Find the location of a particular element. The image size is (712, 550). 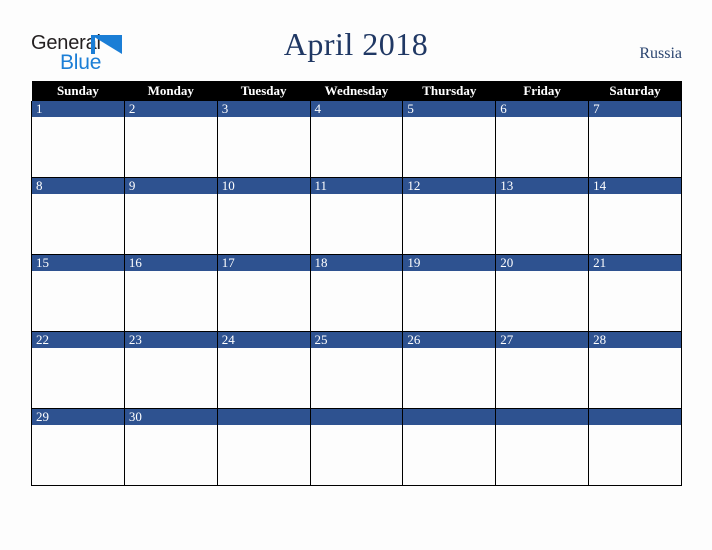

calendar-day-cell: 28 is located at coordinates (635, 370).